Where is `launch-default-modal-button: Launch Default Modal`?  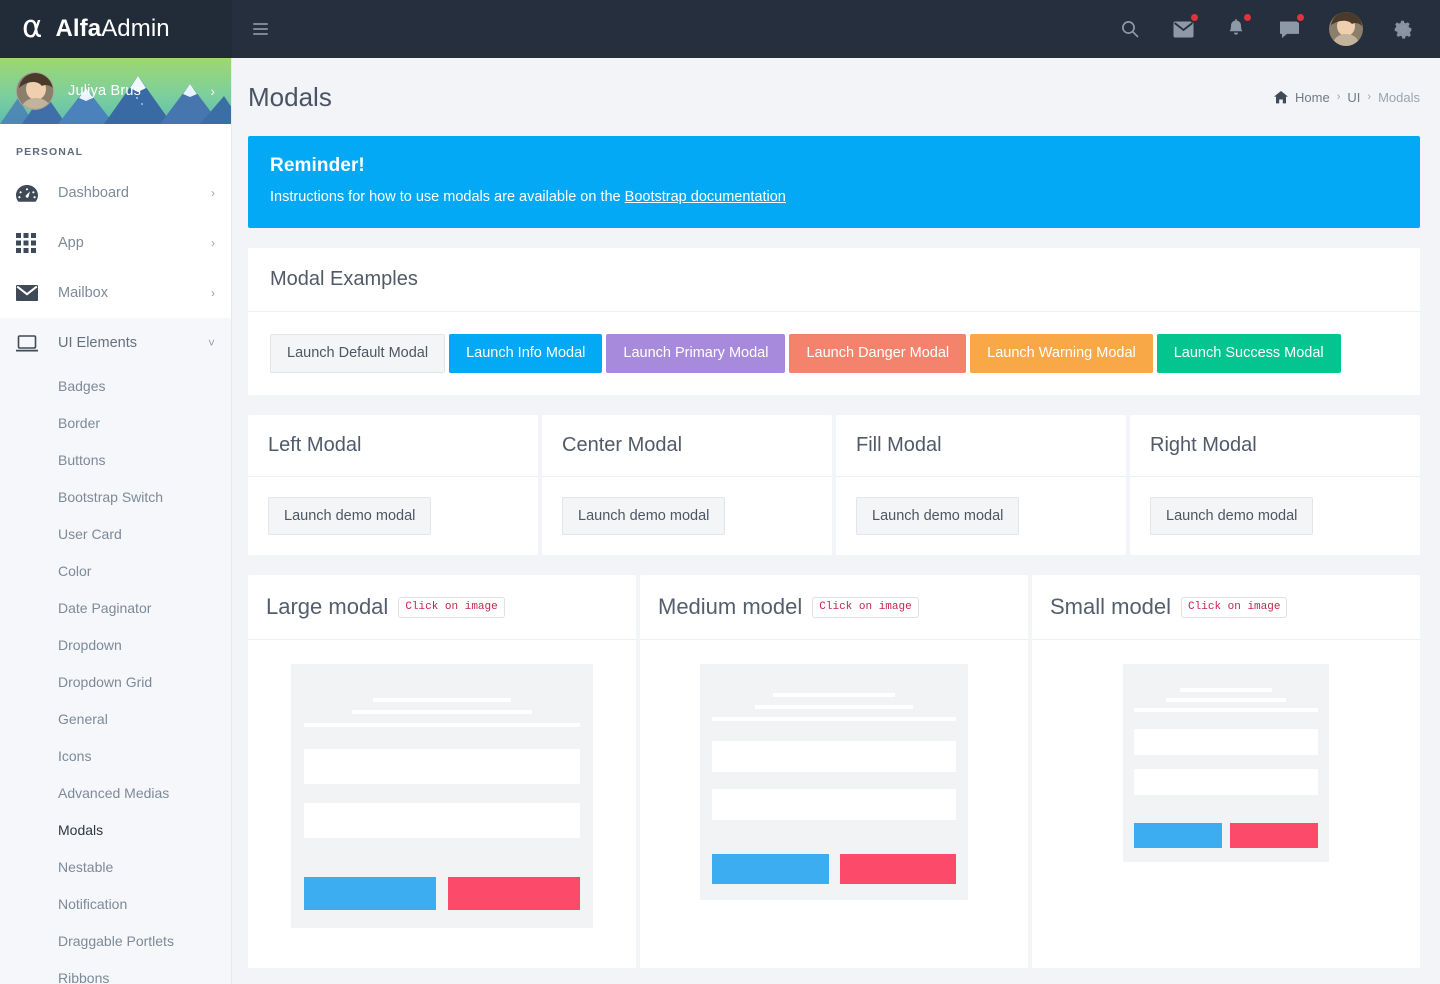 launch-default-modal-button: Launch Default Modal is located at coordinates (358, 354).